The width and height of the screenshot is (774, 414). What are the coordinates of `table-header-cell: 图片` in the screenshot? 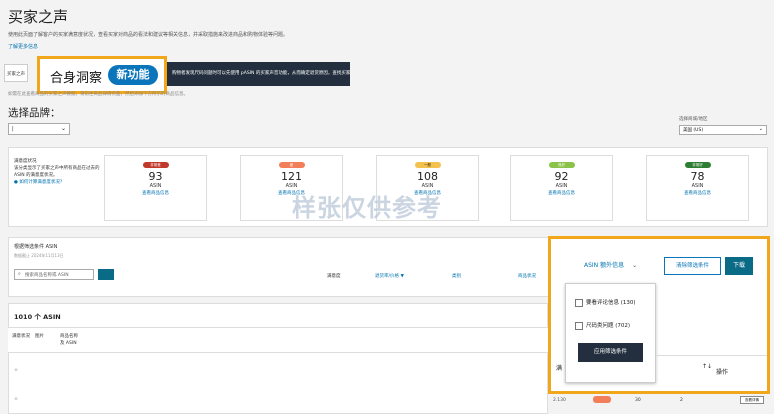 It's located at (39, 336).